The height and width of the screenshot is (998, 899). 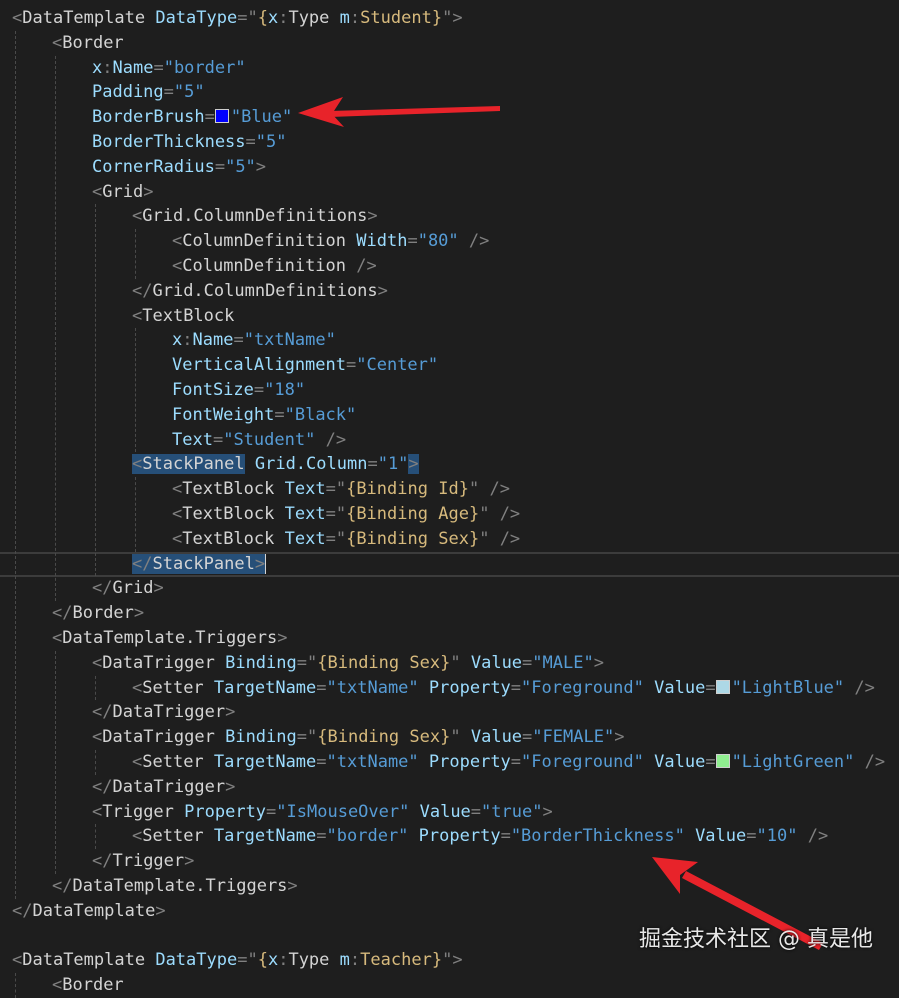 What do you see at coordinates (756, 939) in the screenshot?
I see `watermark: 掘金技术社区 @ 真是他` at bounding box center [756, 939].